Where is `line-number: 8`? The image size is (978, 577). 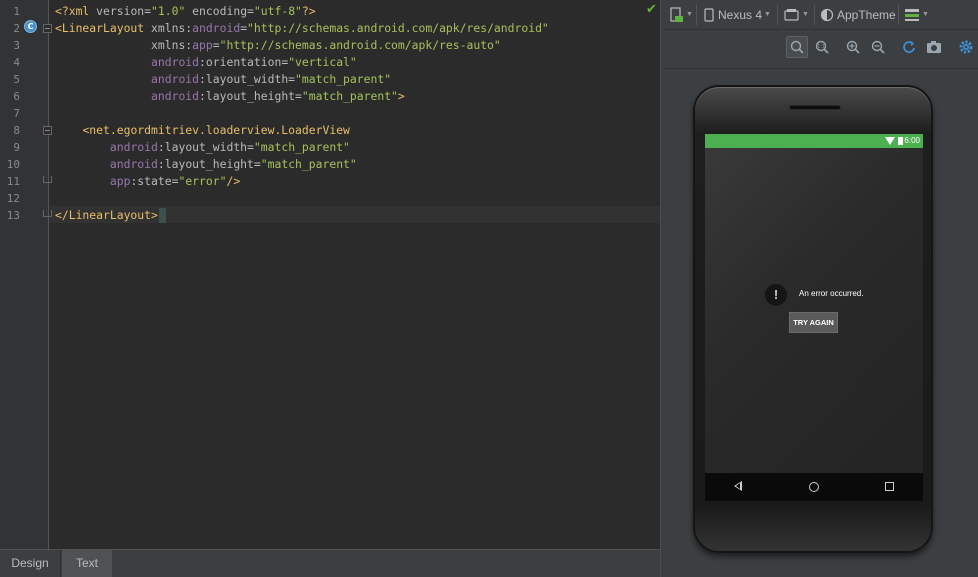
line-number: 8 is located at coordinates (16, 130).